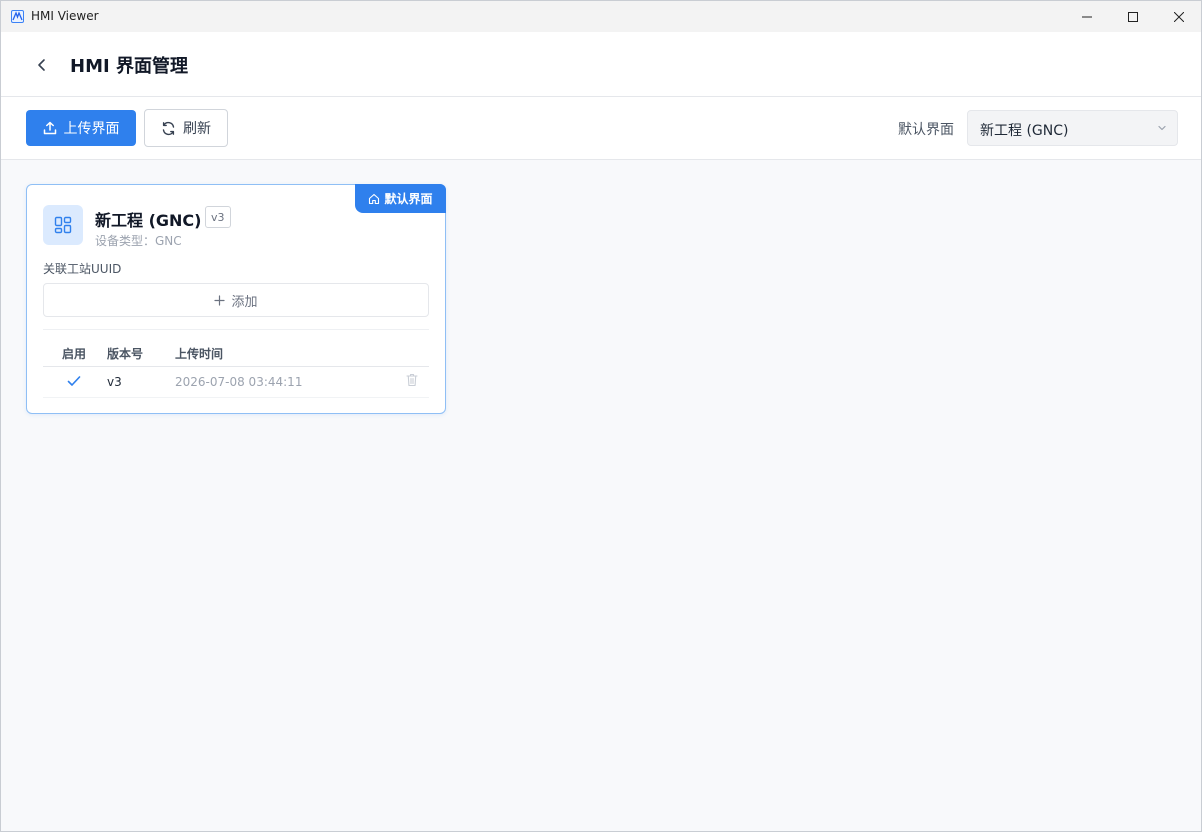  What do you see at coordinates (239, 382) in the screenshot?
I see `row-upload-time: 2026-07-08 03:44:11` at bounding box center [239, 382].